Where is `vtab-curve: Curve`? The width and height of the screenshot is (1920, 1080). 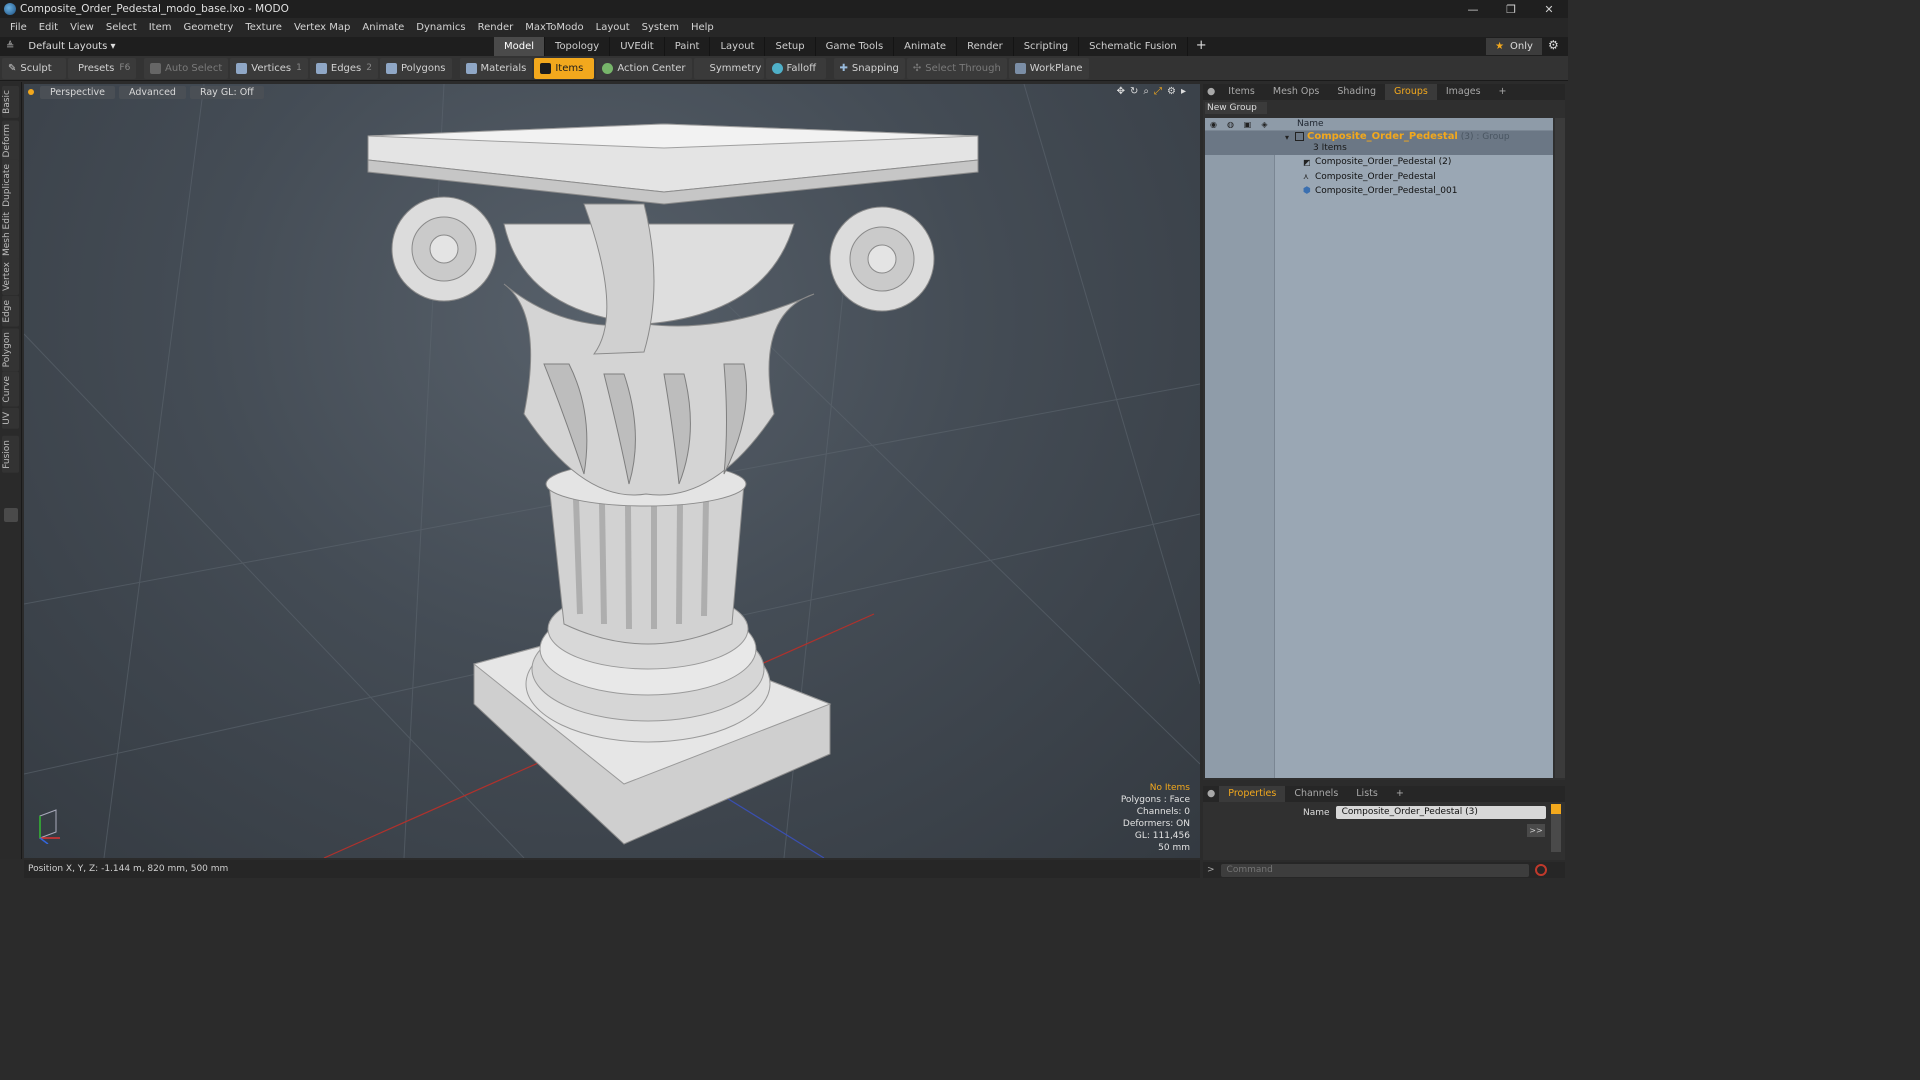 vtab-curve: Curve is located at coordinates (10, 389).